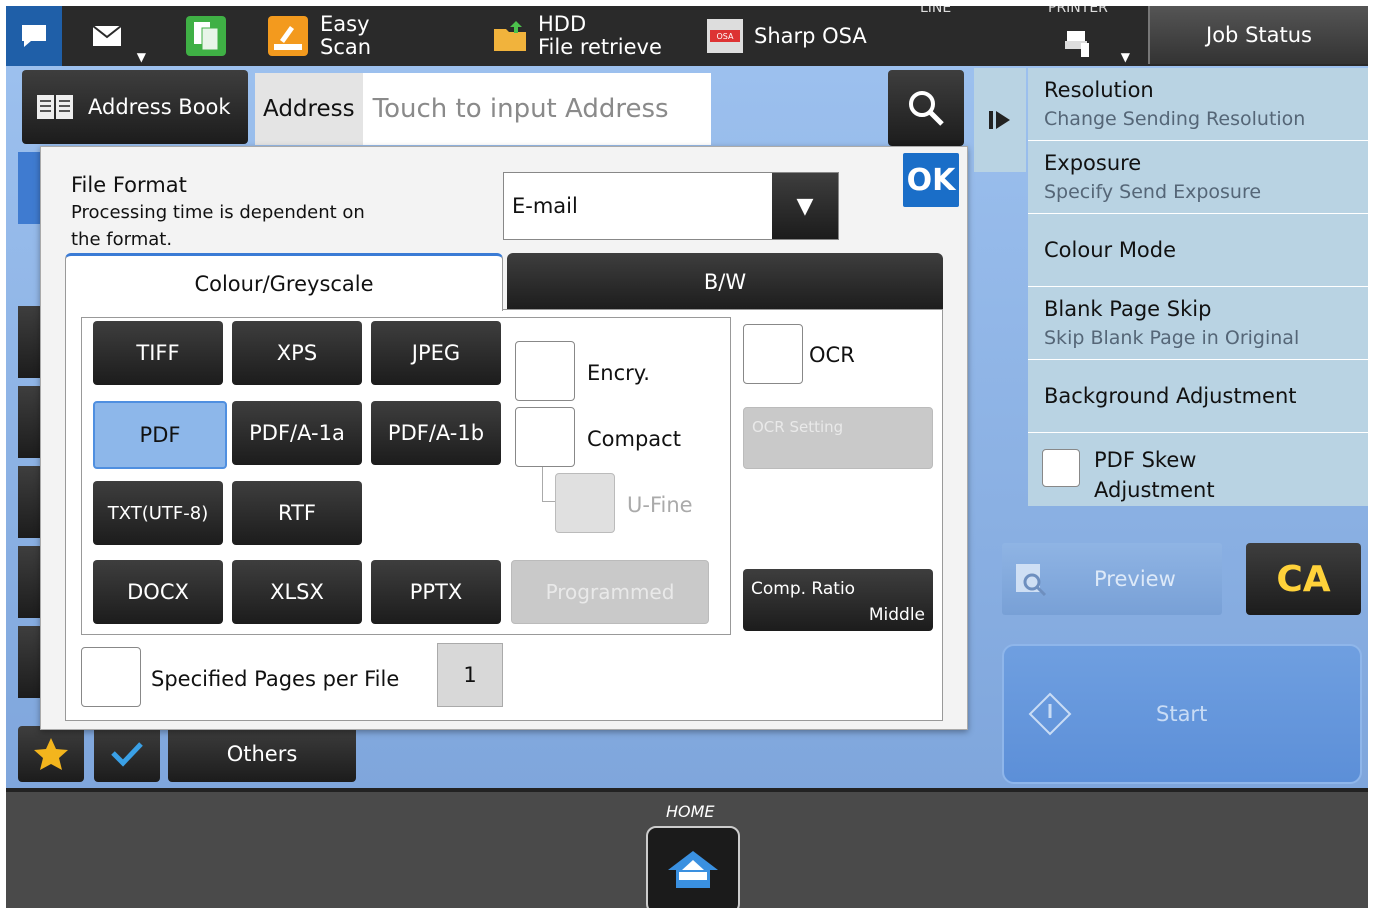 The width and height of the screenshot is (1373, 908). Describe the element at coordinates (803, 589) in the screenshot. I see `comp-ratio-label: Comp. Ratio` at that location.